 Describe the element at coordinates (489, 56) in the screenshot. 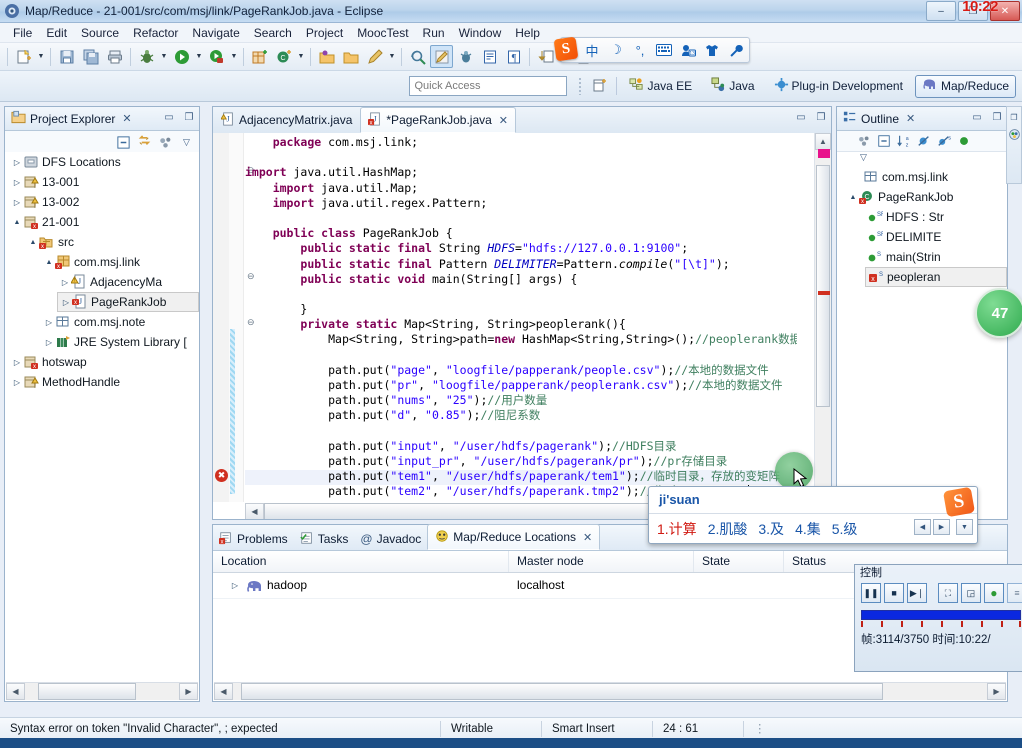

I see `show-whitespace-button` at that location.